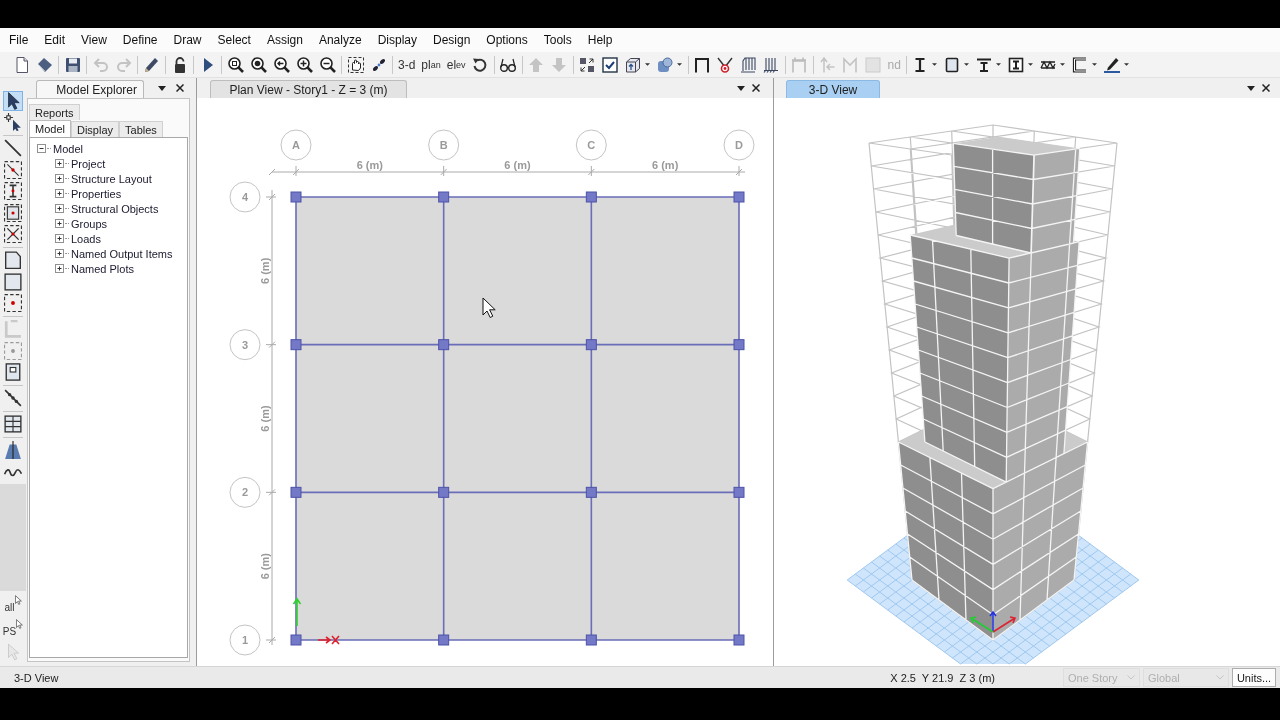  I want to click on diamond-icon, so click(44, 64).